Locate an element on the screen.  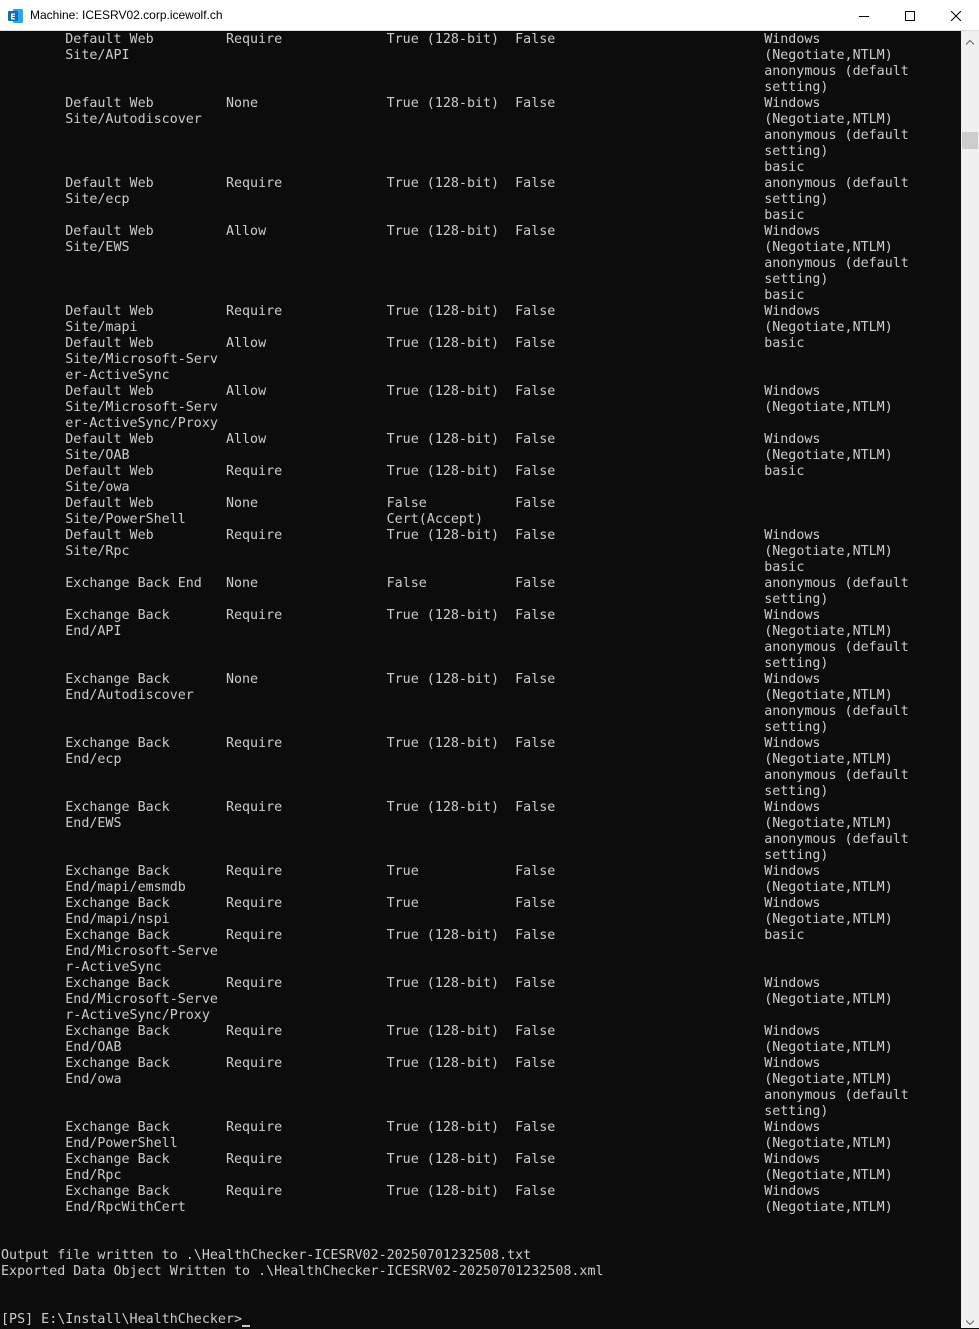
close-icon is located at coordinates (956, 15).